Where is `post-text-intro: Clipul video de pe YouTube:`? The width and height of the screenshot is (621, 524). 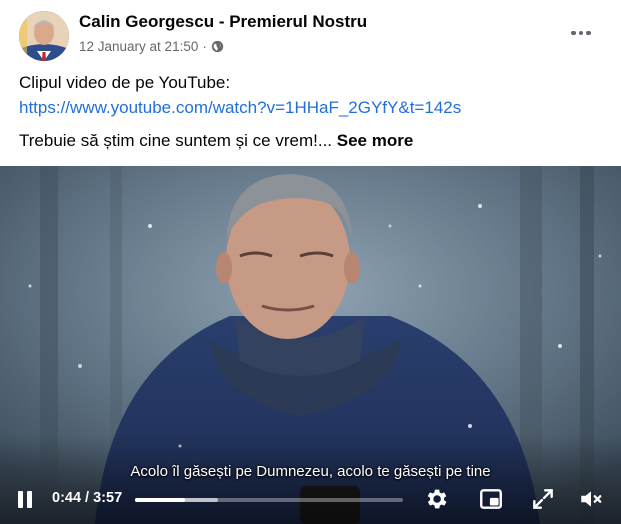 post-text-intro: Clipul video de pe YouTube: is located at coordinates (125, 82).